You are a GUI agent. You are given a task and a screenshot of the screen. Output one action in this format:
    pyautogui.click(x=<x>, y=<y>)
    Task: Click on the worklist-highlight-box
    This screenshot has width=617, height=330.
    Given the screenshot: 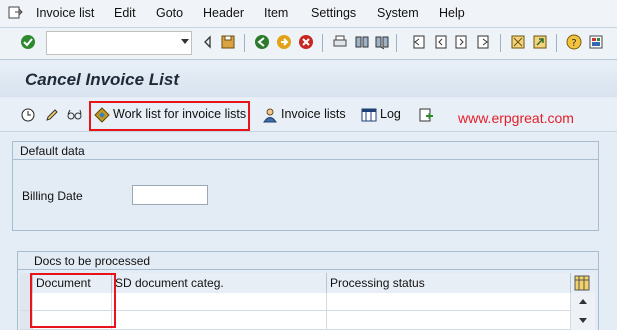 What is the action you would take?
    pyautogui.click(x=169, y=116)
    